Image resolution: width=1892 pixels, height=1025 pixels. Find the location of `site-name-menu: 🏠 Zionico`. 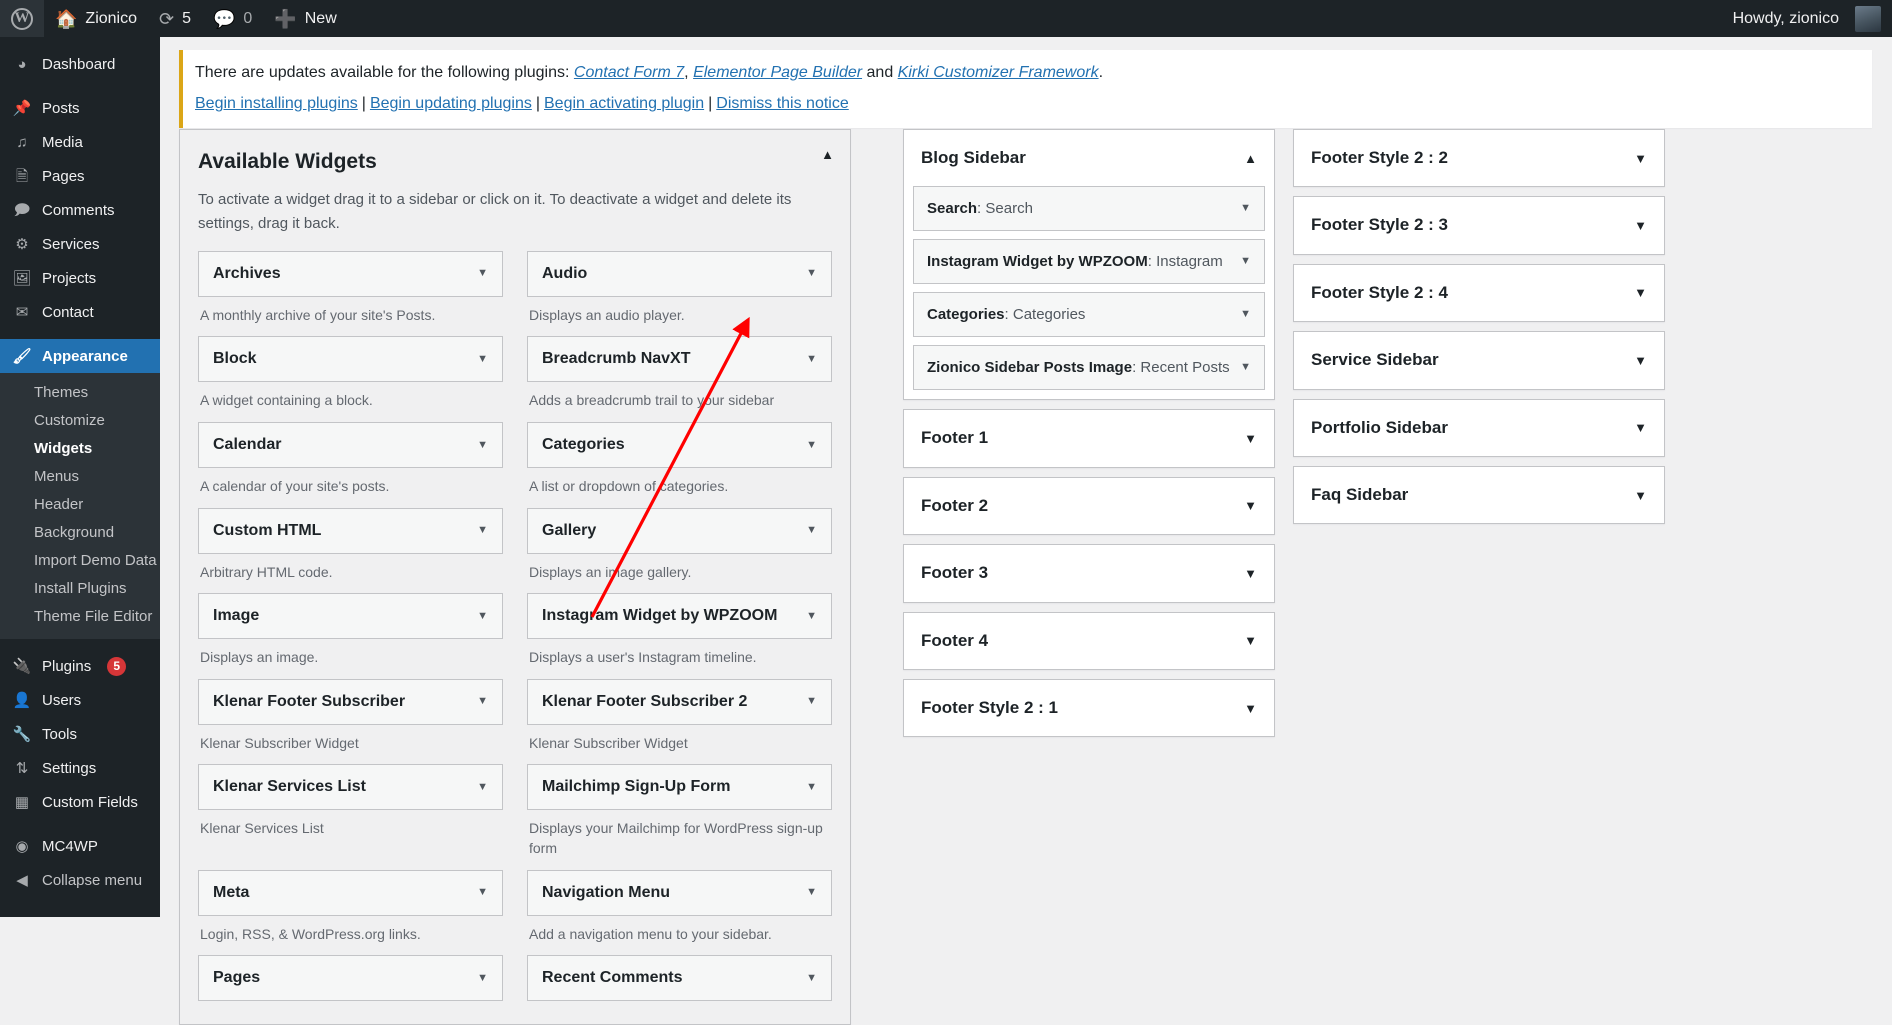

site-name-menu: 🏠 Zionico is located at coordinates (96, 18).